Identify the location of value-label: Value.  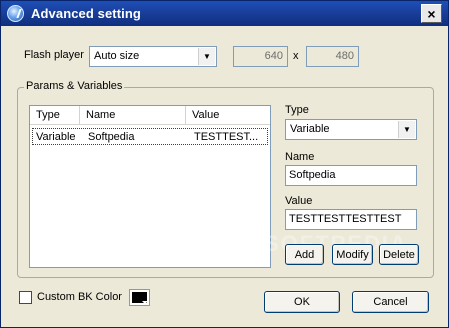
(299, 201).